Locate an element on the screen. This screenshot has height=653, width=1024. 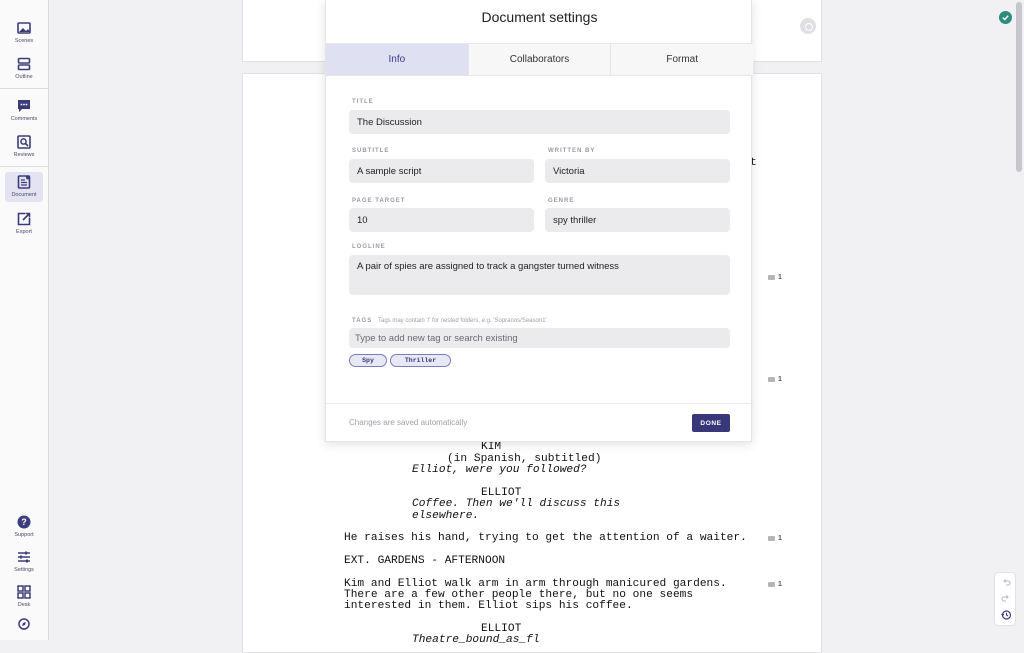
sidebar-item-label: Support is located at coordinates (24, 535).